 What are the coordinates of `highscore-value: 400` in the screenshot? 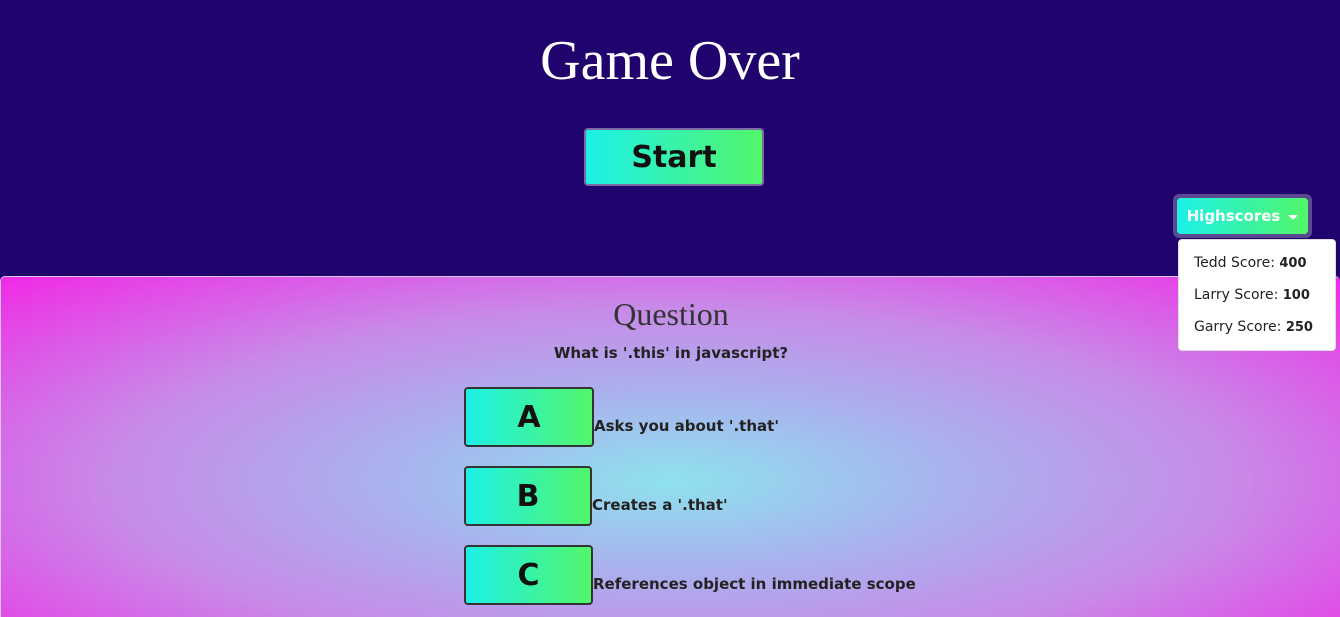 It's located at (1293, 263).